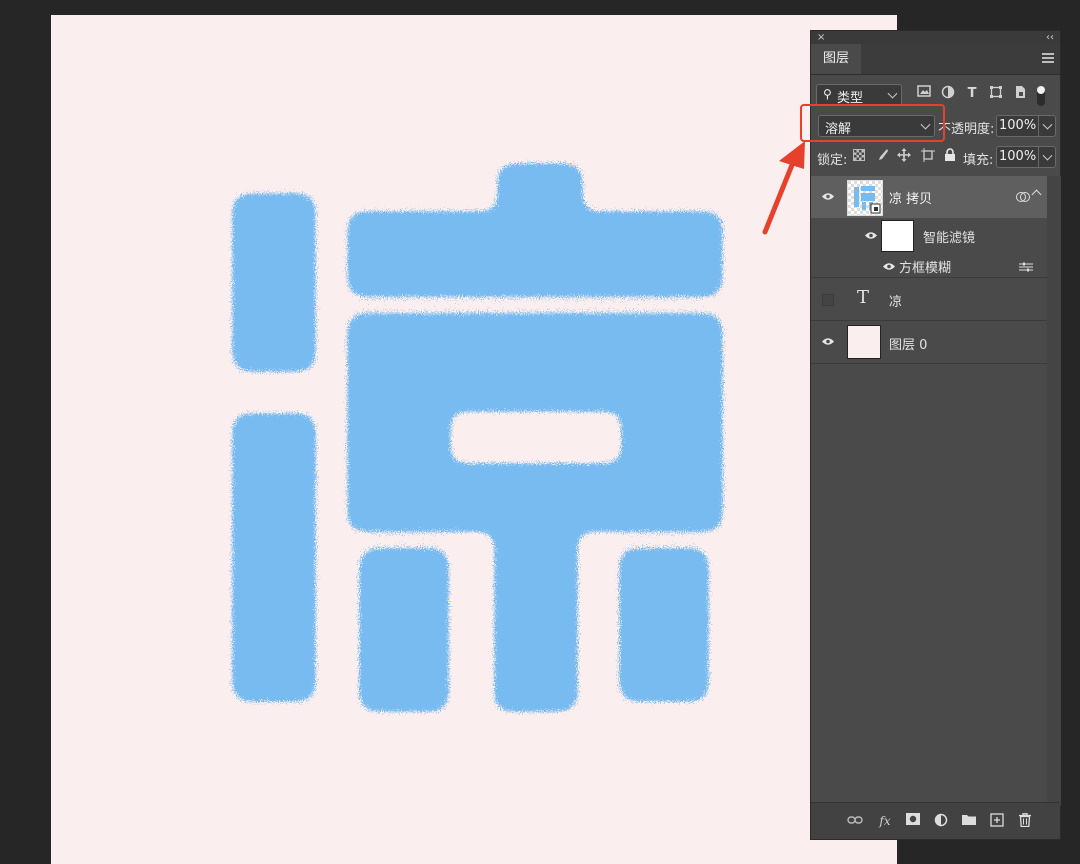 The image size is (1080, 864). What do you see at coordinates (924, 94) in the screenshot?
I see `filter-pixel-icon` at bounding box center [924, 94].